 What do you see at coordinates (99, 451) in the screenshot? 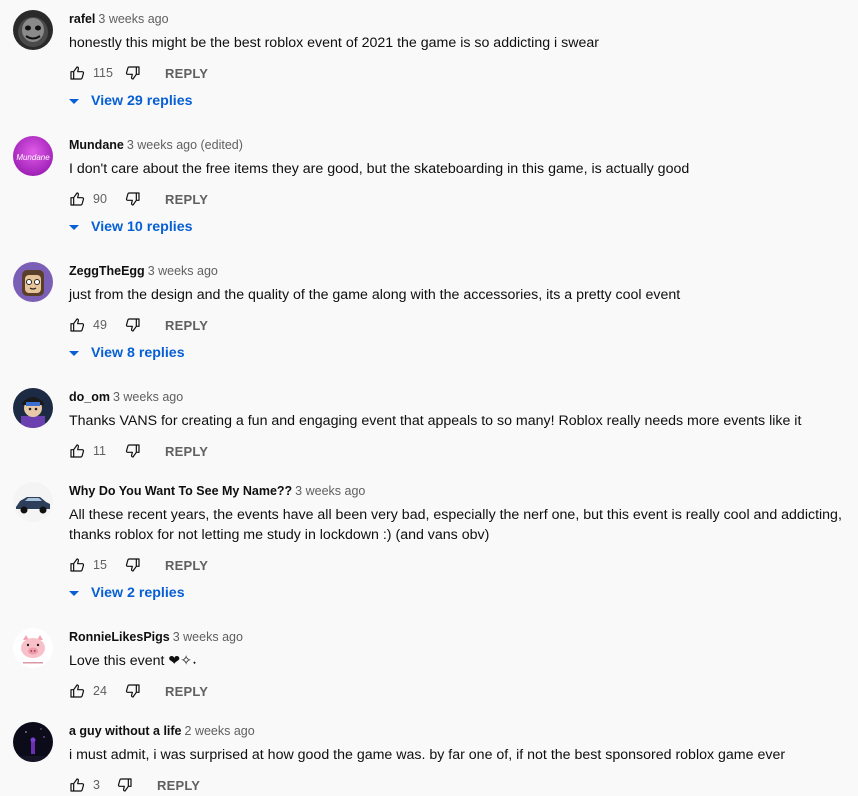
I see `like-count: 11` at bounding box center [99, 451].